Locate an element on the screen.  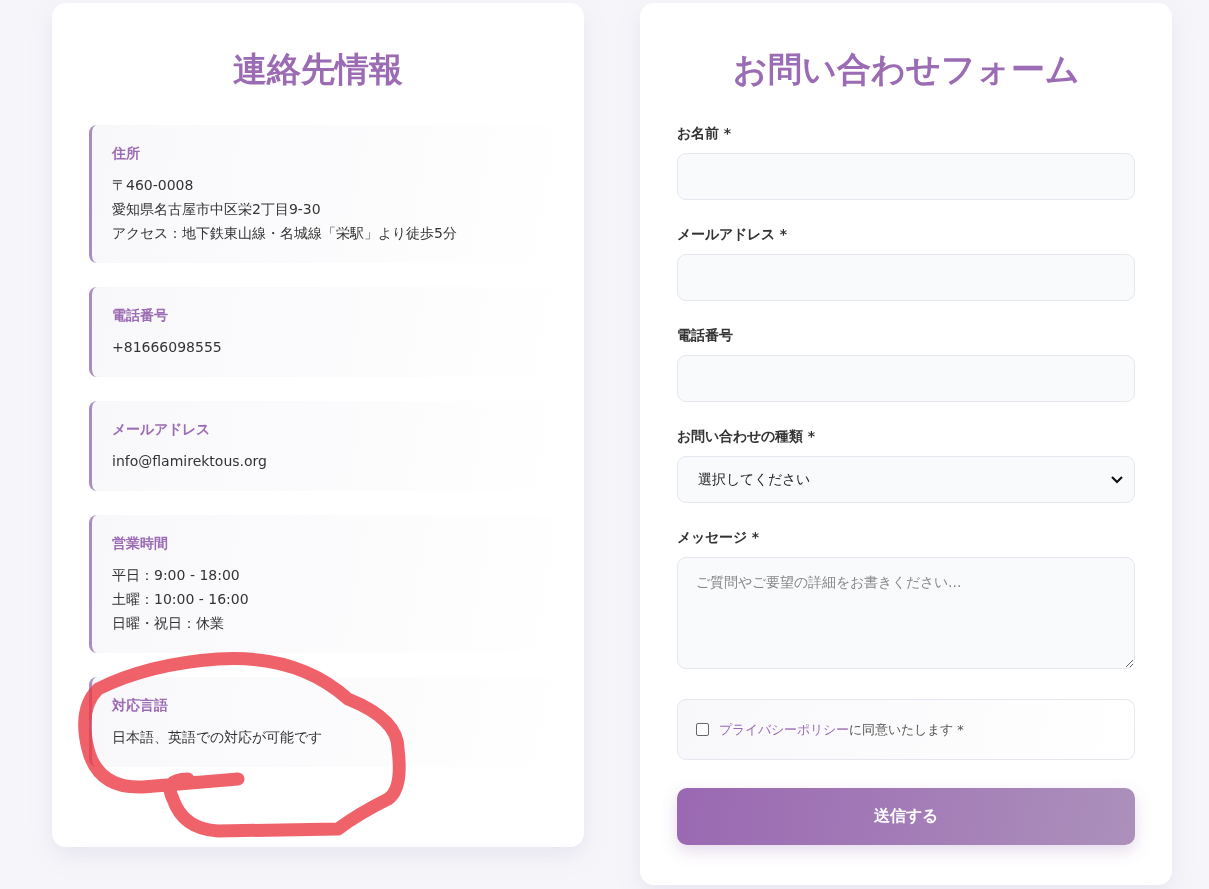
field-label: お名前 * is located at coordinates (705, 134).